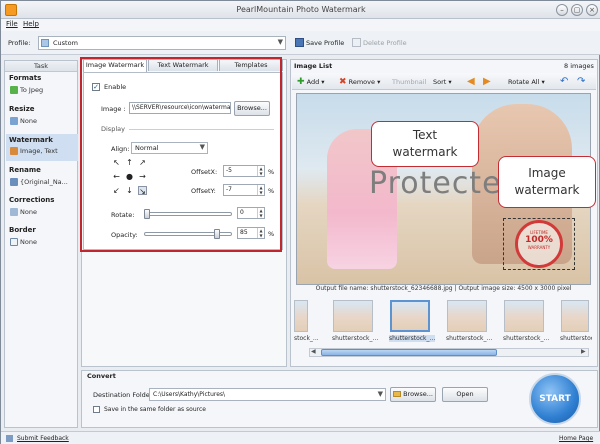  I want to click on convert-icon, so click(14, 90).